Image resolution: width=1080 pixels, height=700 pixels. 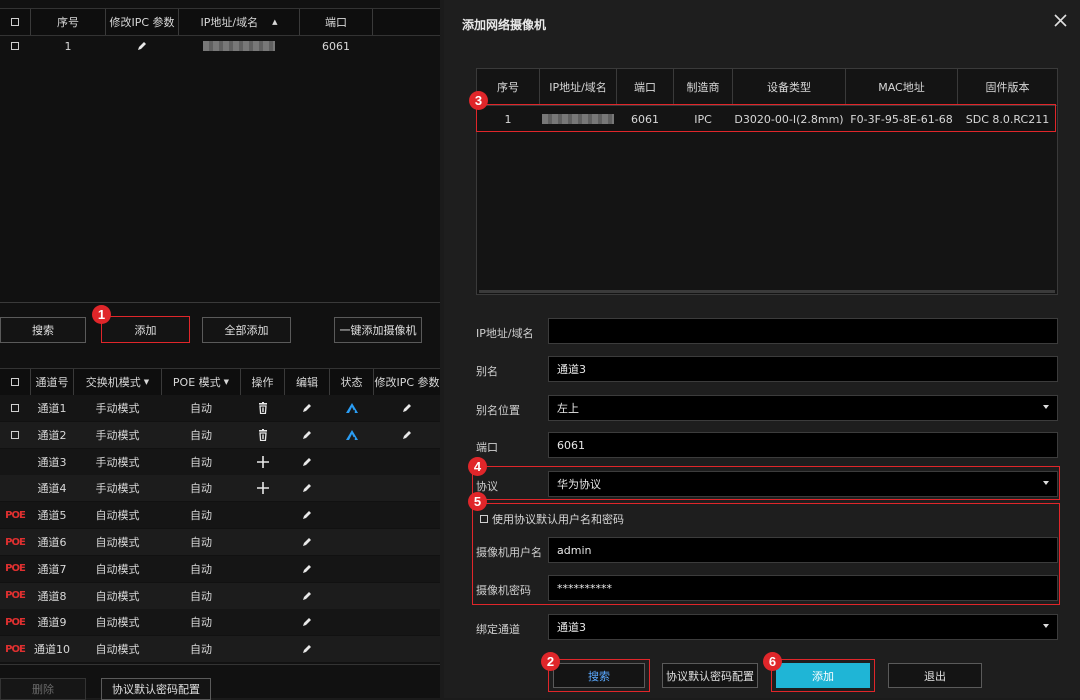 What do you see at coordinates (220, 568) in the screenshot?
I see `channel-row: POE 通道7 自动模式 自动` at bounding box center [220, 568].